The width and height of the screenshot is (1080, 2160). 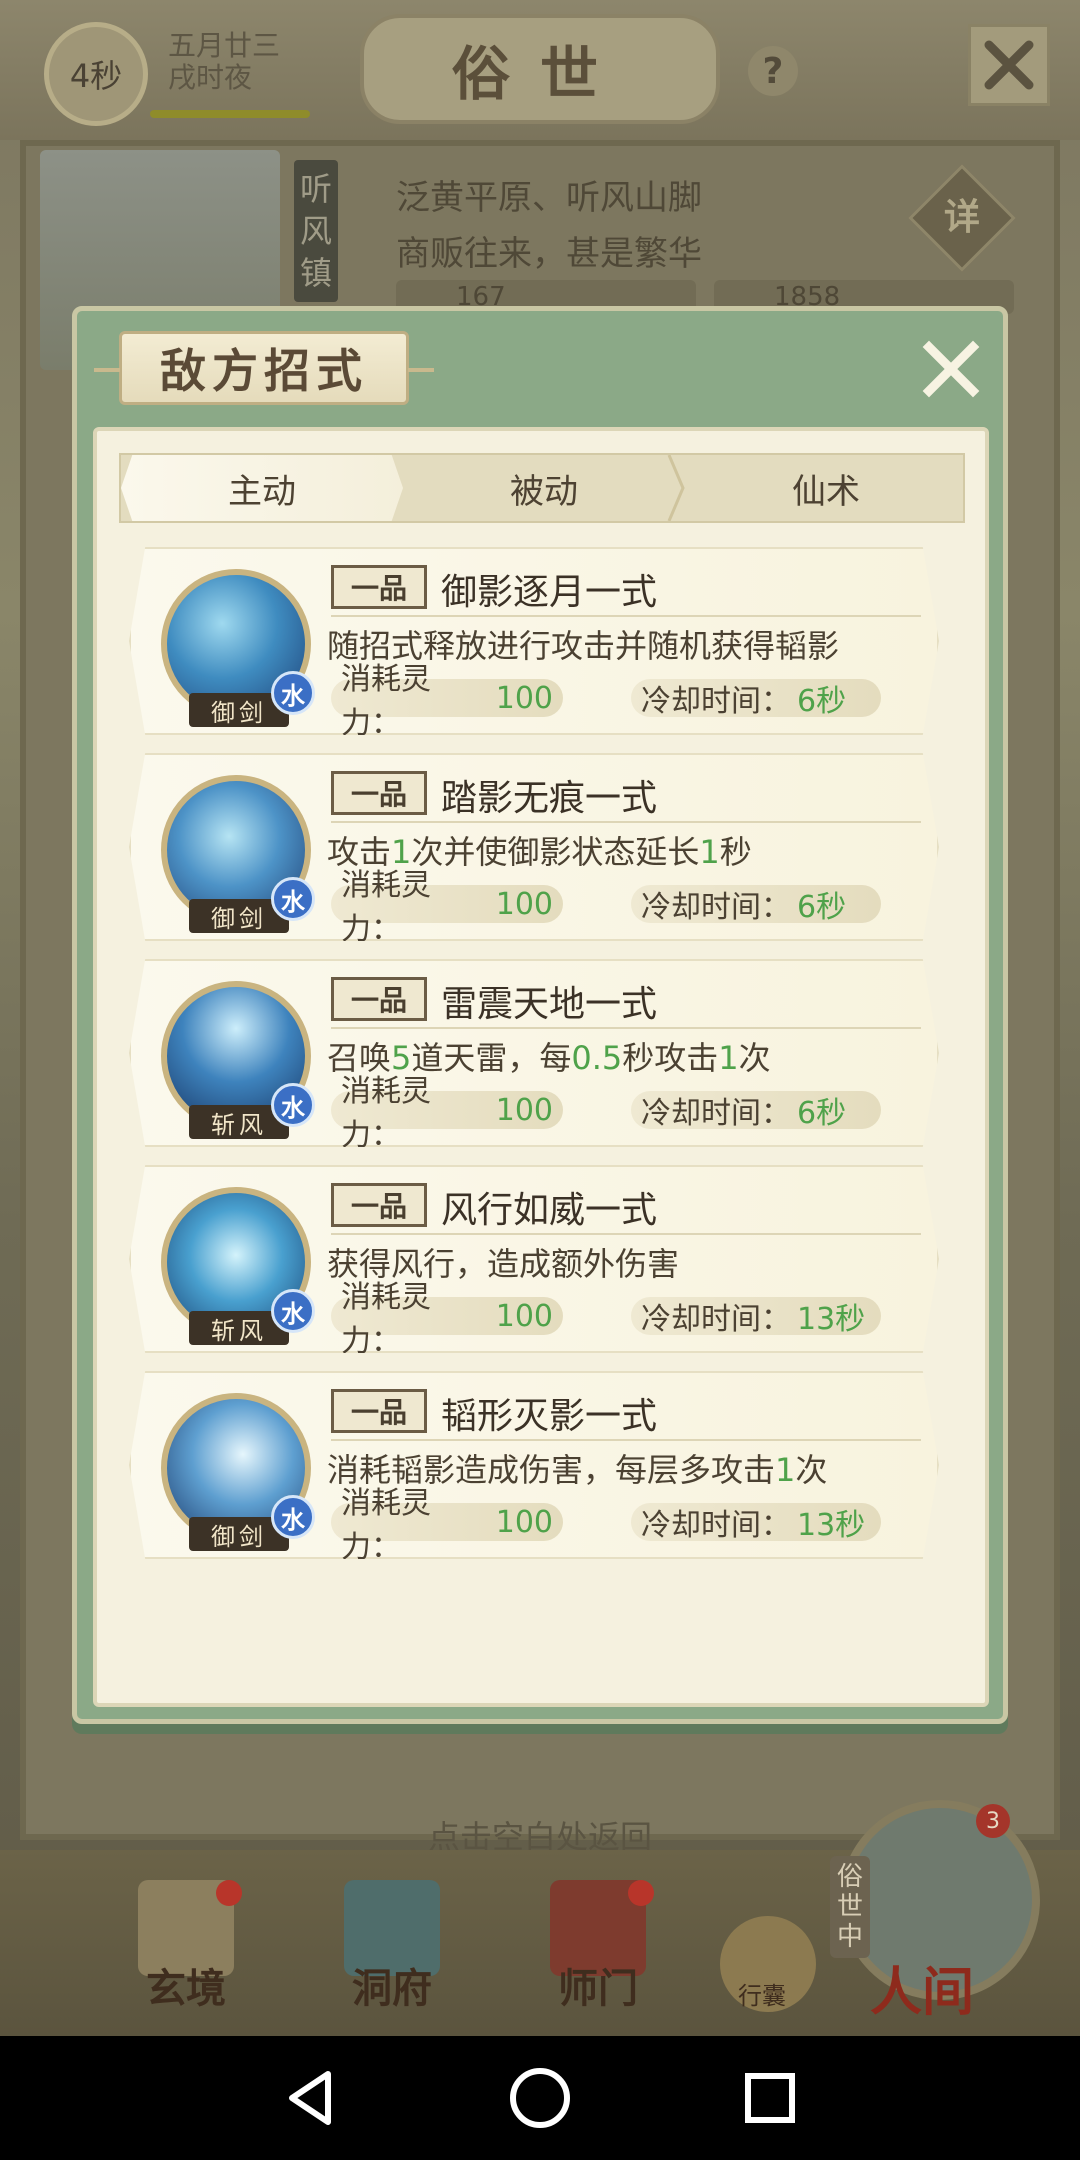 I want to click on town-name: 听风镇, so click(x=316, y=231).